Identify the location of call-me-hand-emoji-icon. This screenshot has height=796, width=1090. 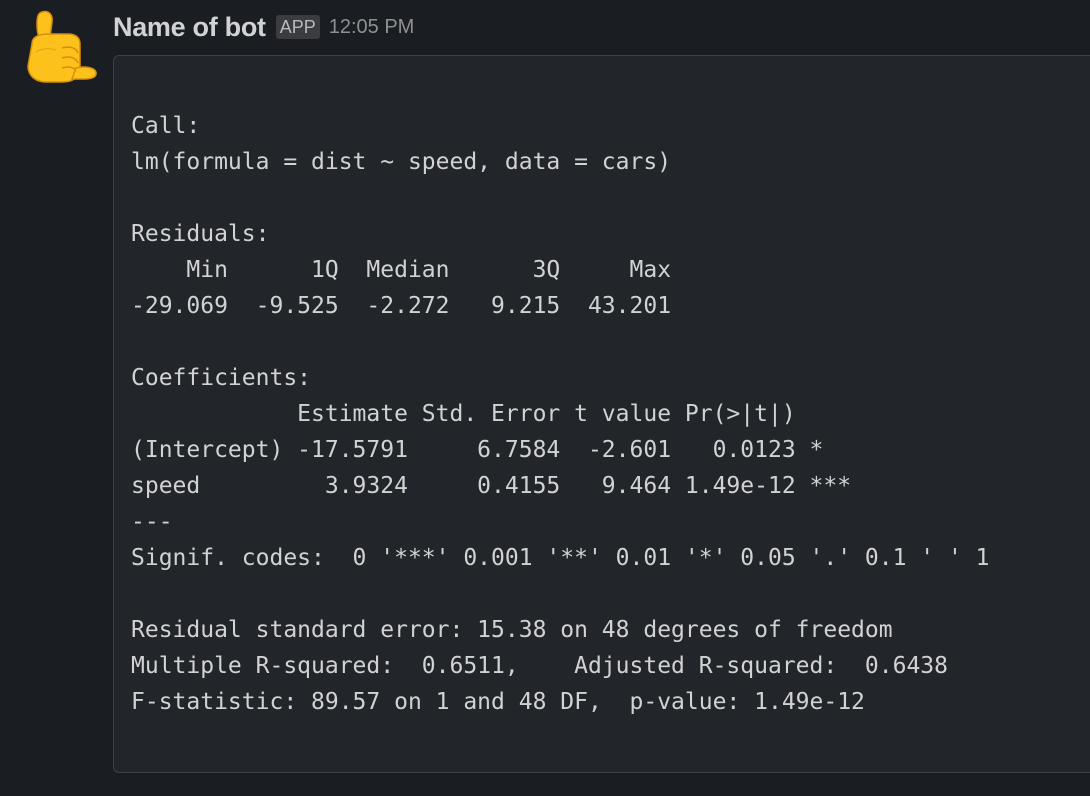
(60, 46).